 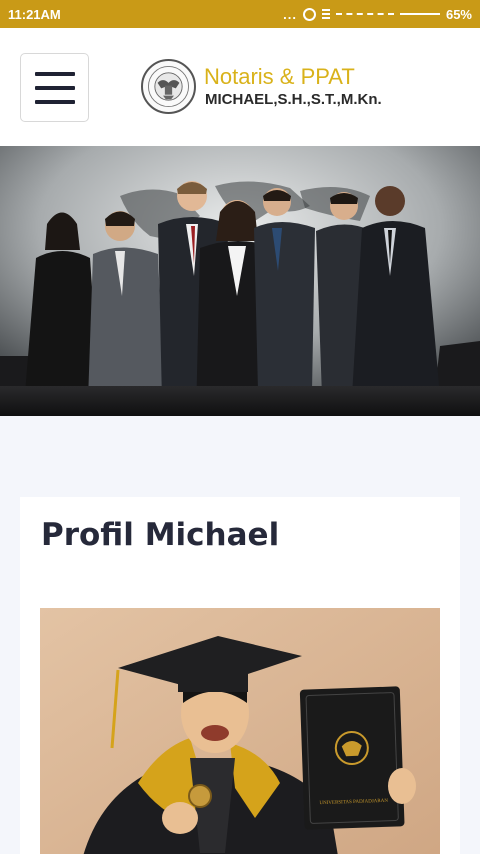 I want to click on status-bar: 11:21AM ... 65%, so click(x=240, y=14).